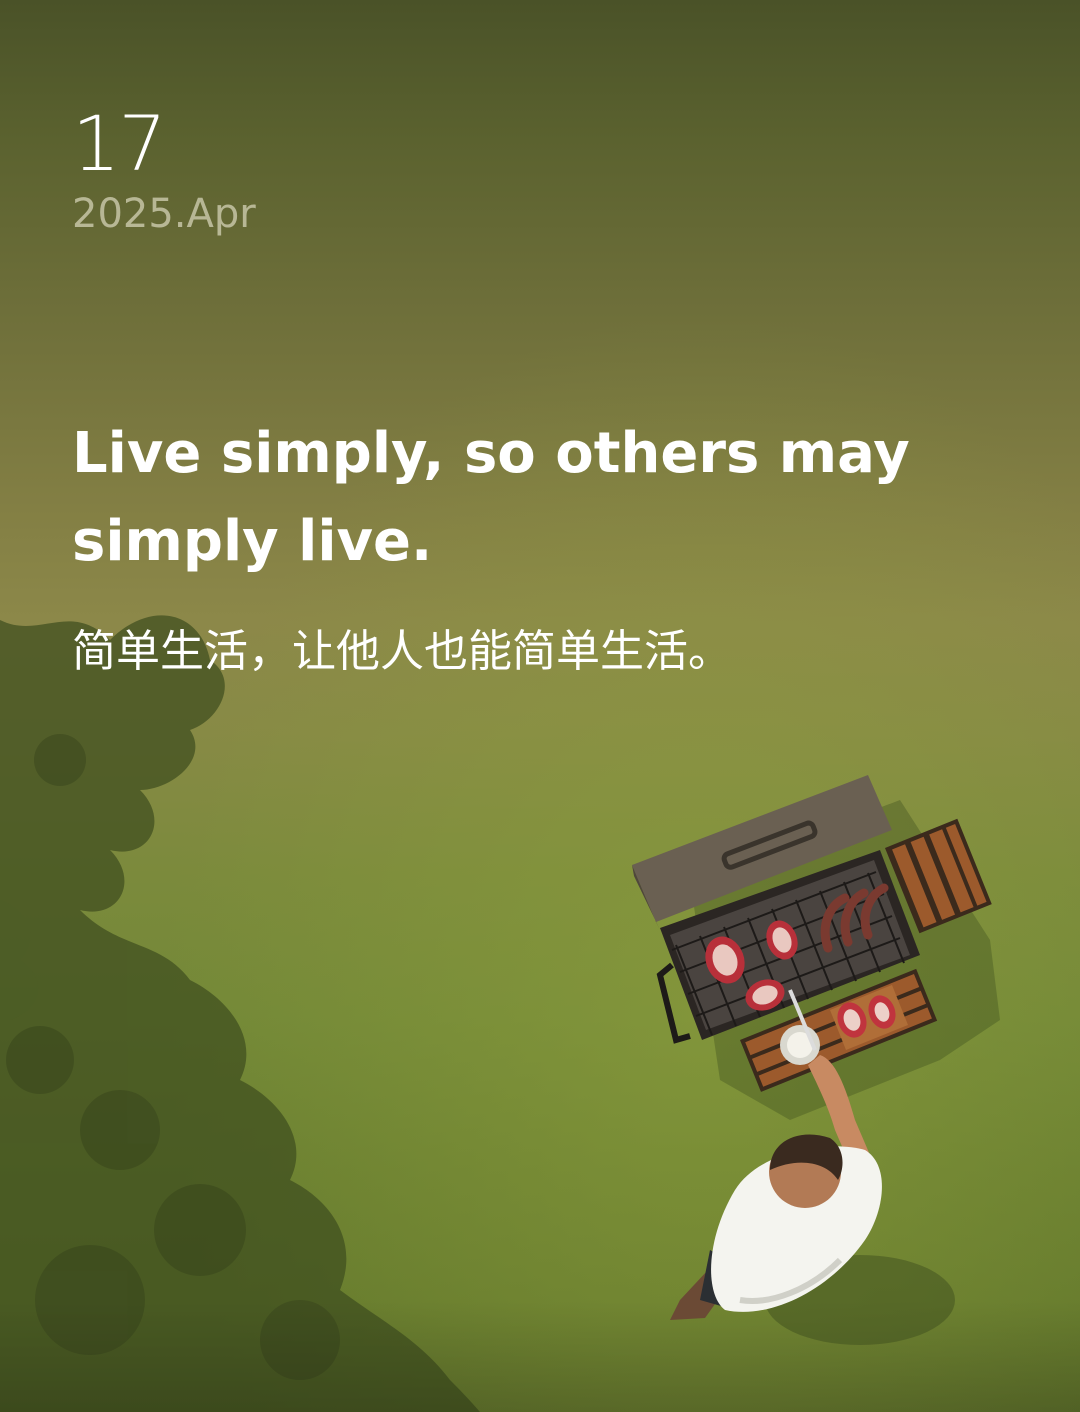 The height and width of the screenshot is (1412, 1080). Describe the element at coordinates (119, 143) in the screenshot. I see `calendar-day: 17` at that location.